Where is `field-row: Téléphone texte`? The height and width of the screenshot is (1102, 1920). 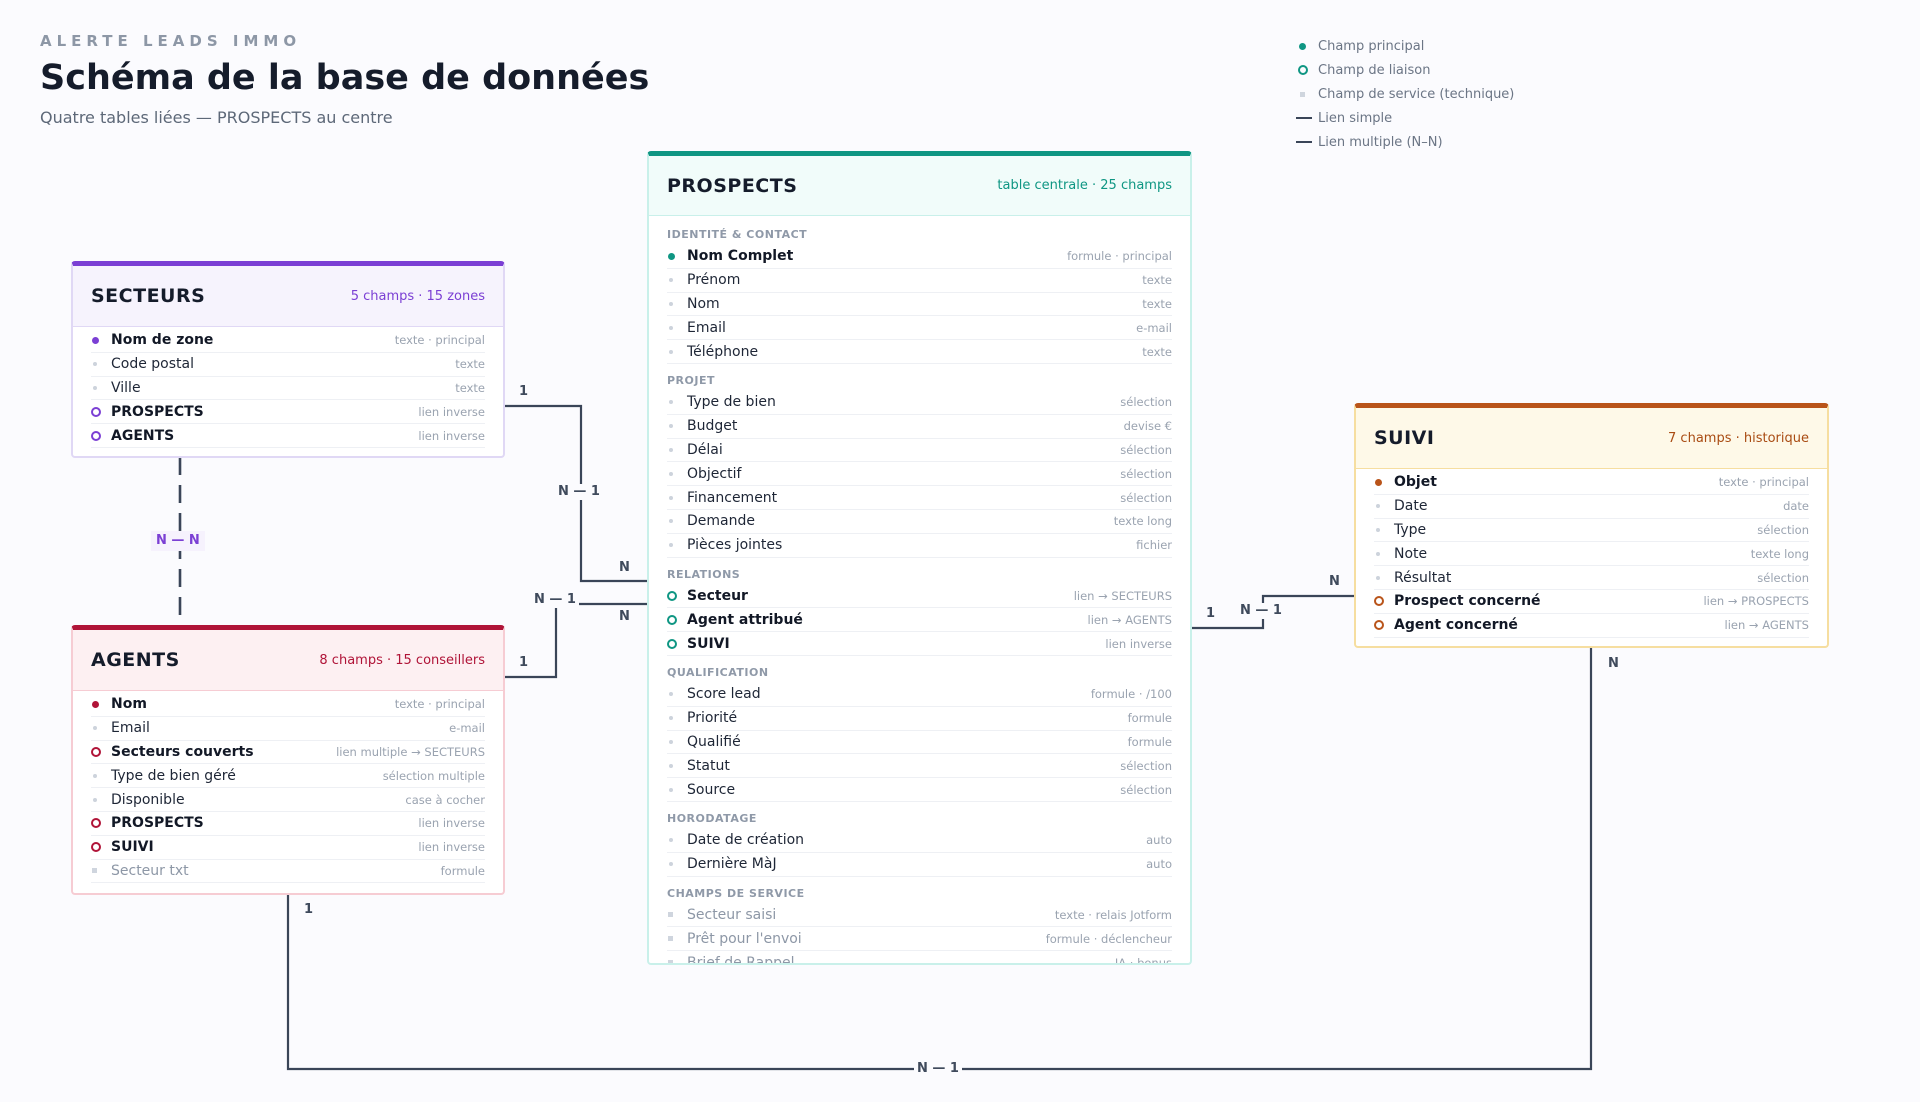
field-row: Téléphone texte is located at coordinates (919, 352).